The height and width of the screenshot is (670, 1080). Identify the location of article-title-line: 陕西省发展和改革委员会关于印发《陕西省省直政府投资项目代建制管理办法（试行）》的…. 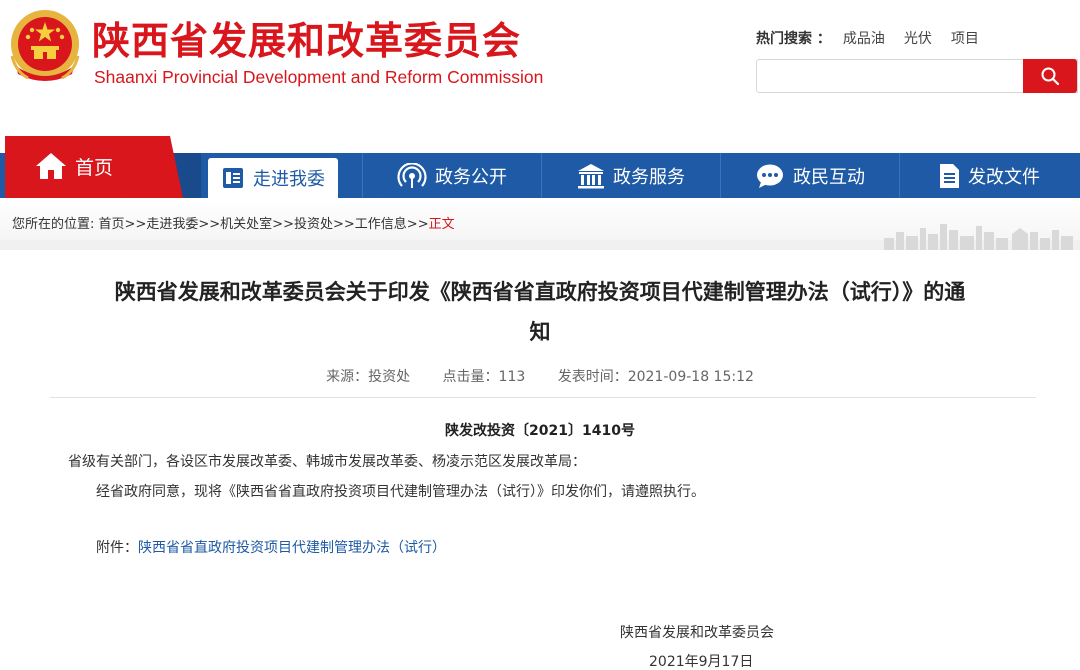
(540, 292).